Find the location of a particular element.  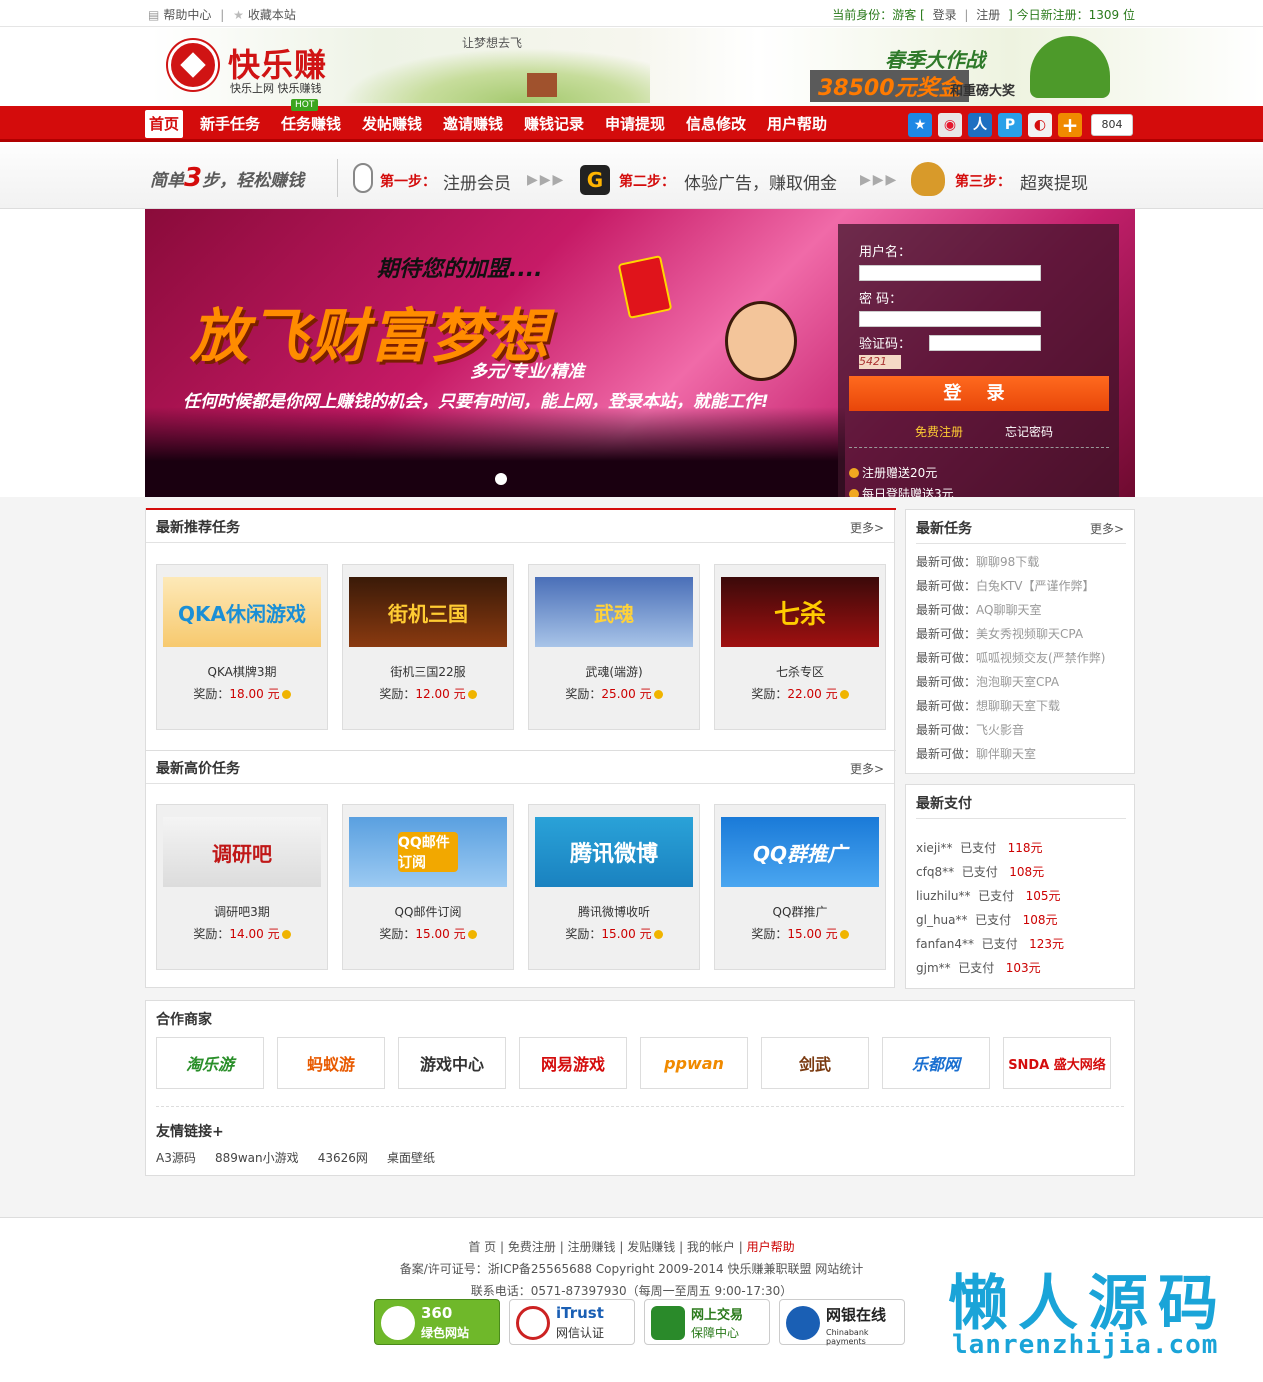

password-input is located at coordinates (950, 319).